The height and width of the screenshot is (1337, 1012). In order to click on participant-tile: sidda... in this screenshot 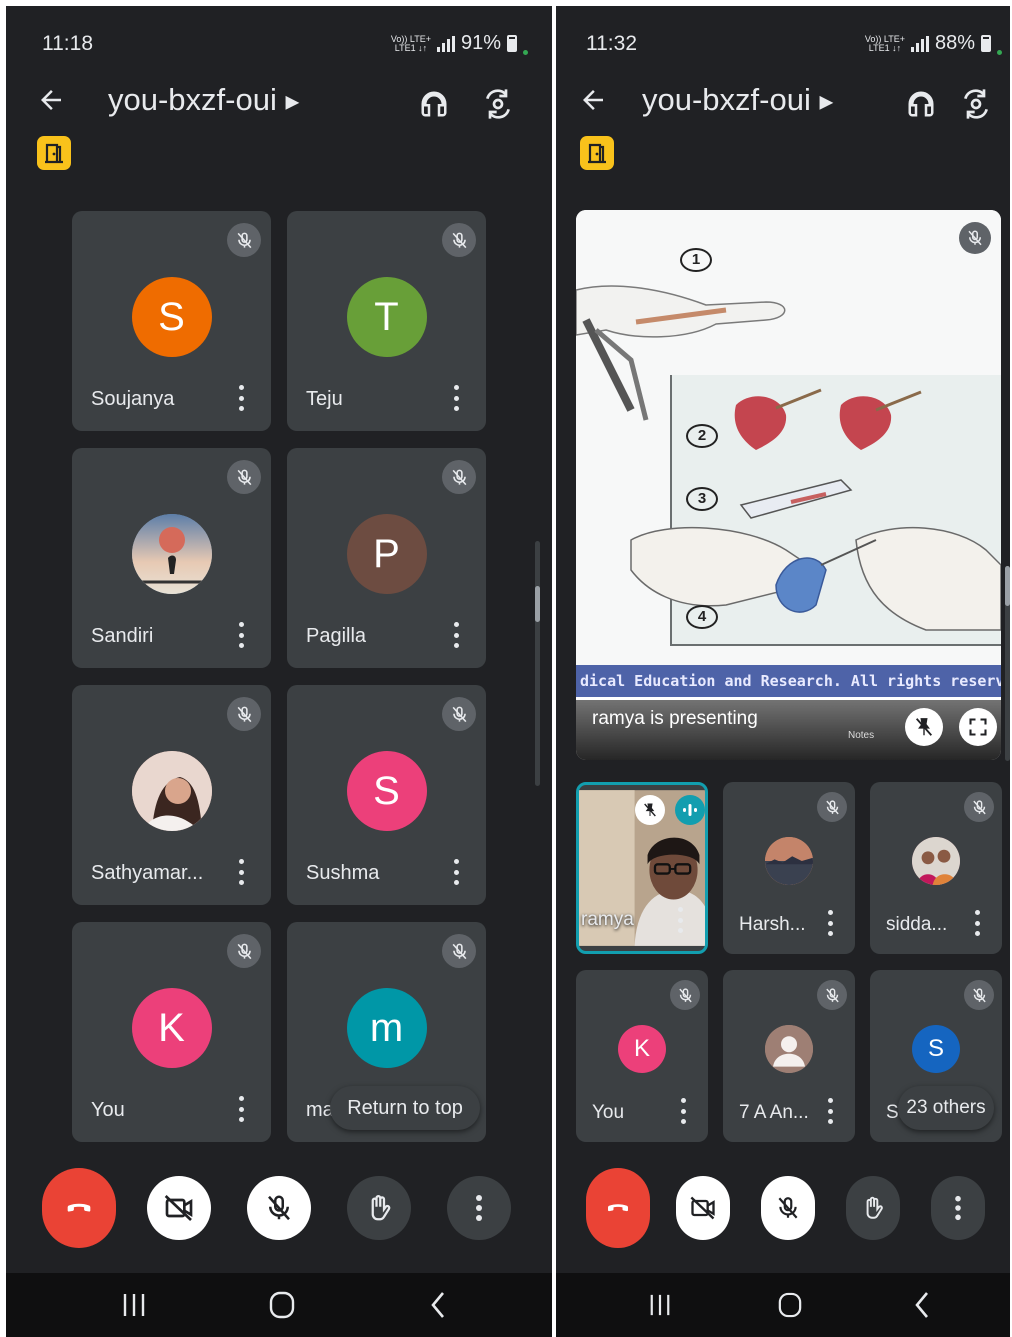, I will do `click(936, 868)`.